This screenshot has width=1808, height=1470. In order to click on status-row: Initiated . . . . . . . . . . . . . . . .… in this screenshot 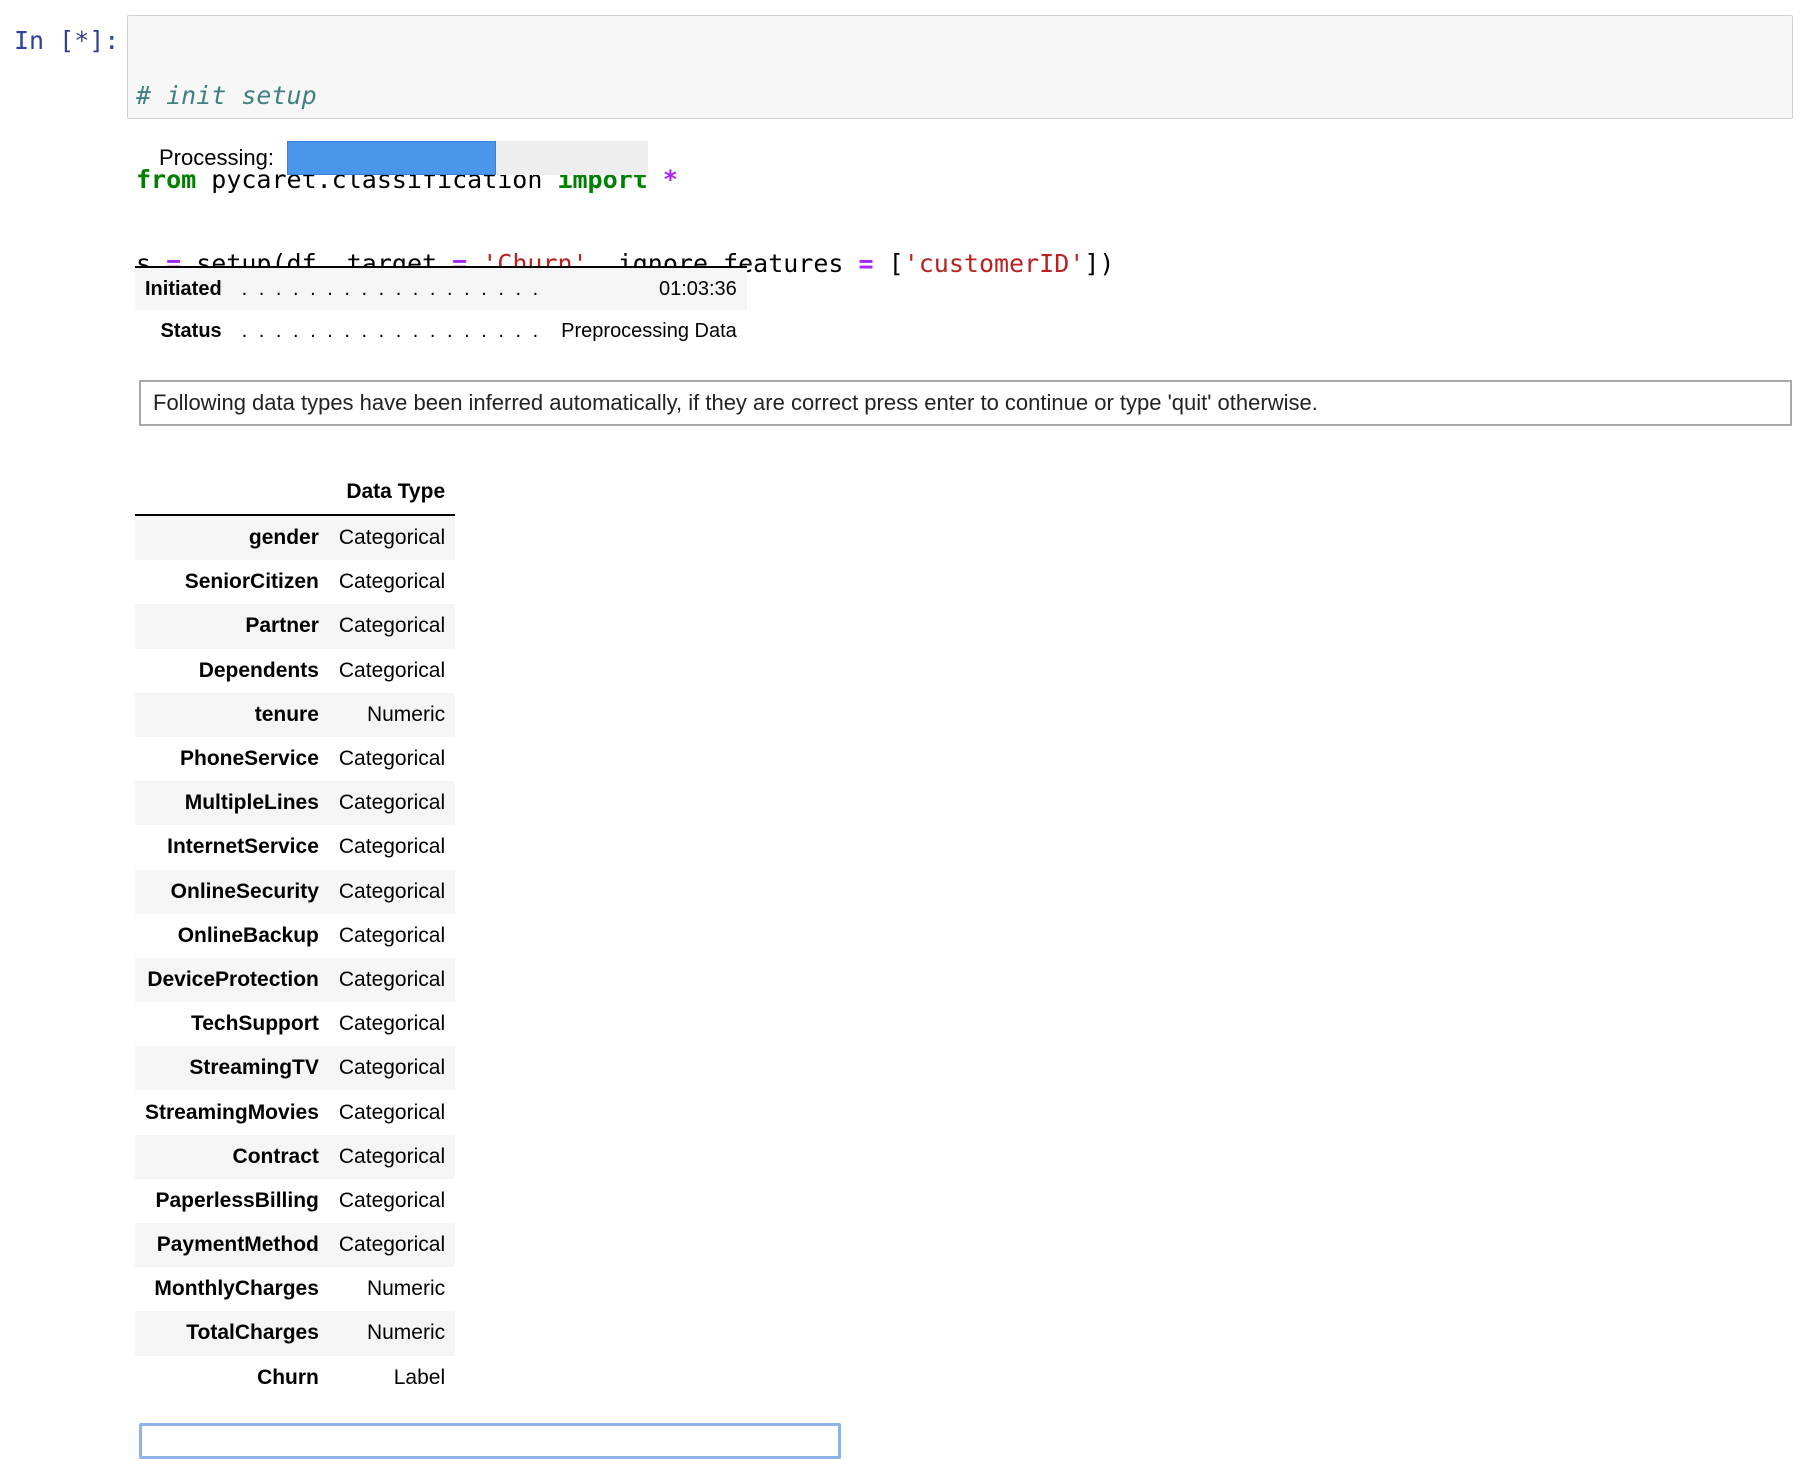, I will do `click(441, 288)`.